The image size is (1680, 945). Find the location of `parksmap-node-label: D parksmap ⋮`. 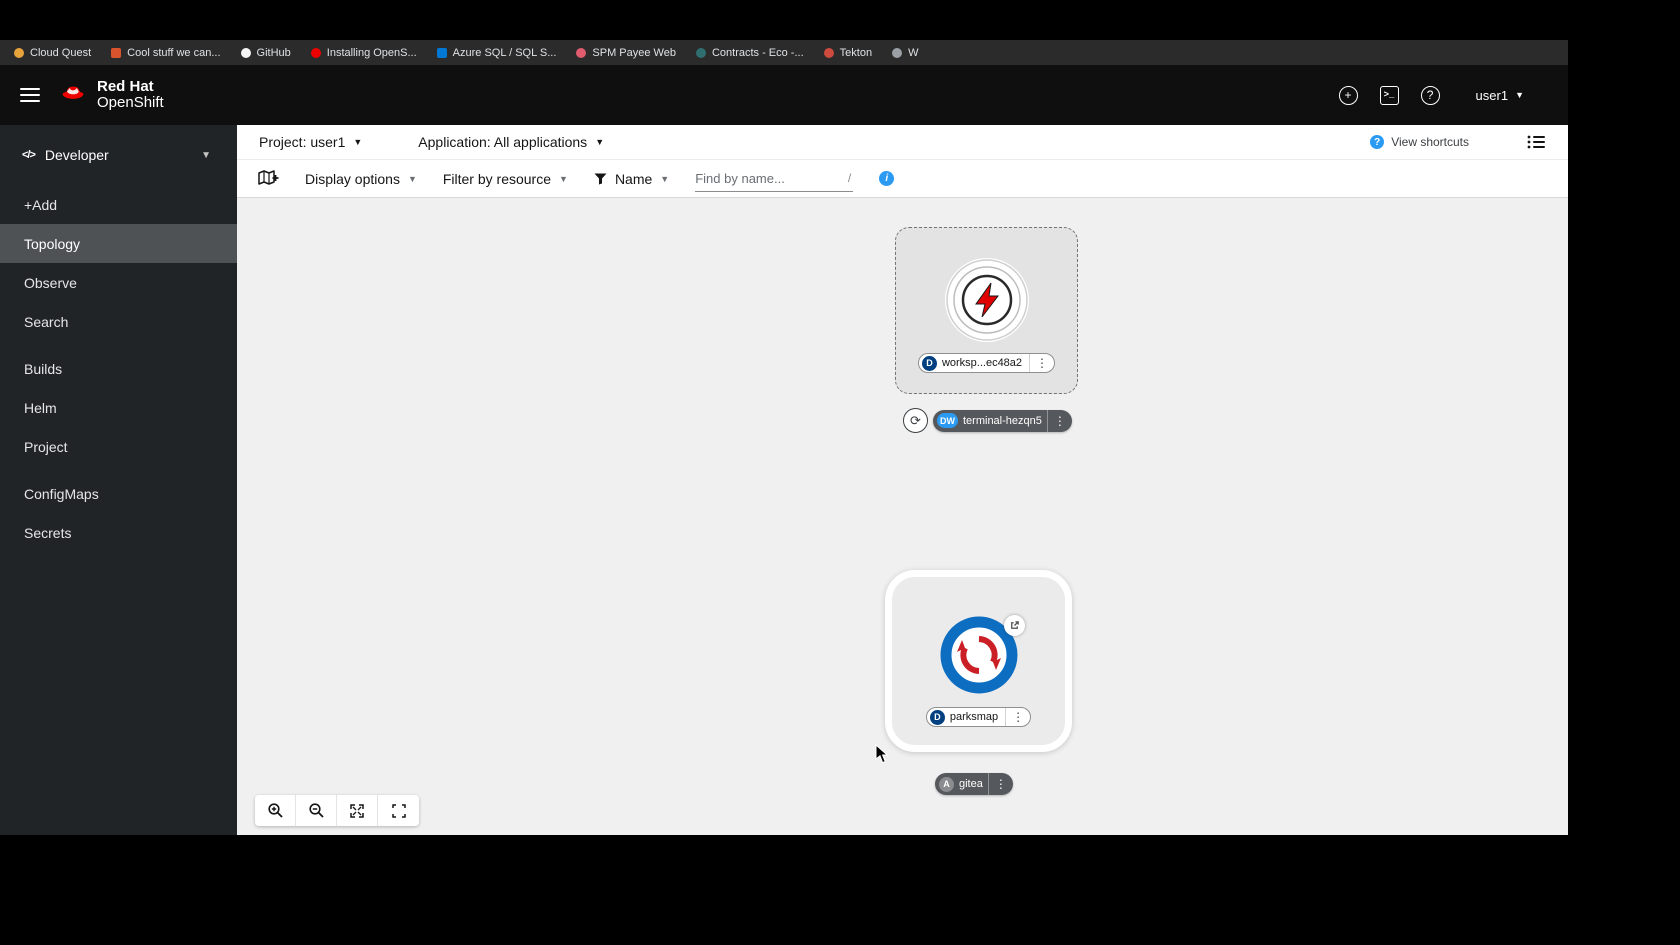

parksmap-node-label: D parksmap ⋮ is located at coordinates (978, 717).